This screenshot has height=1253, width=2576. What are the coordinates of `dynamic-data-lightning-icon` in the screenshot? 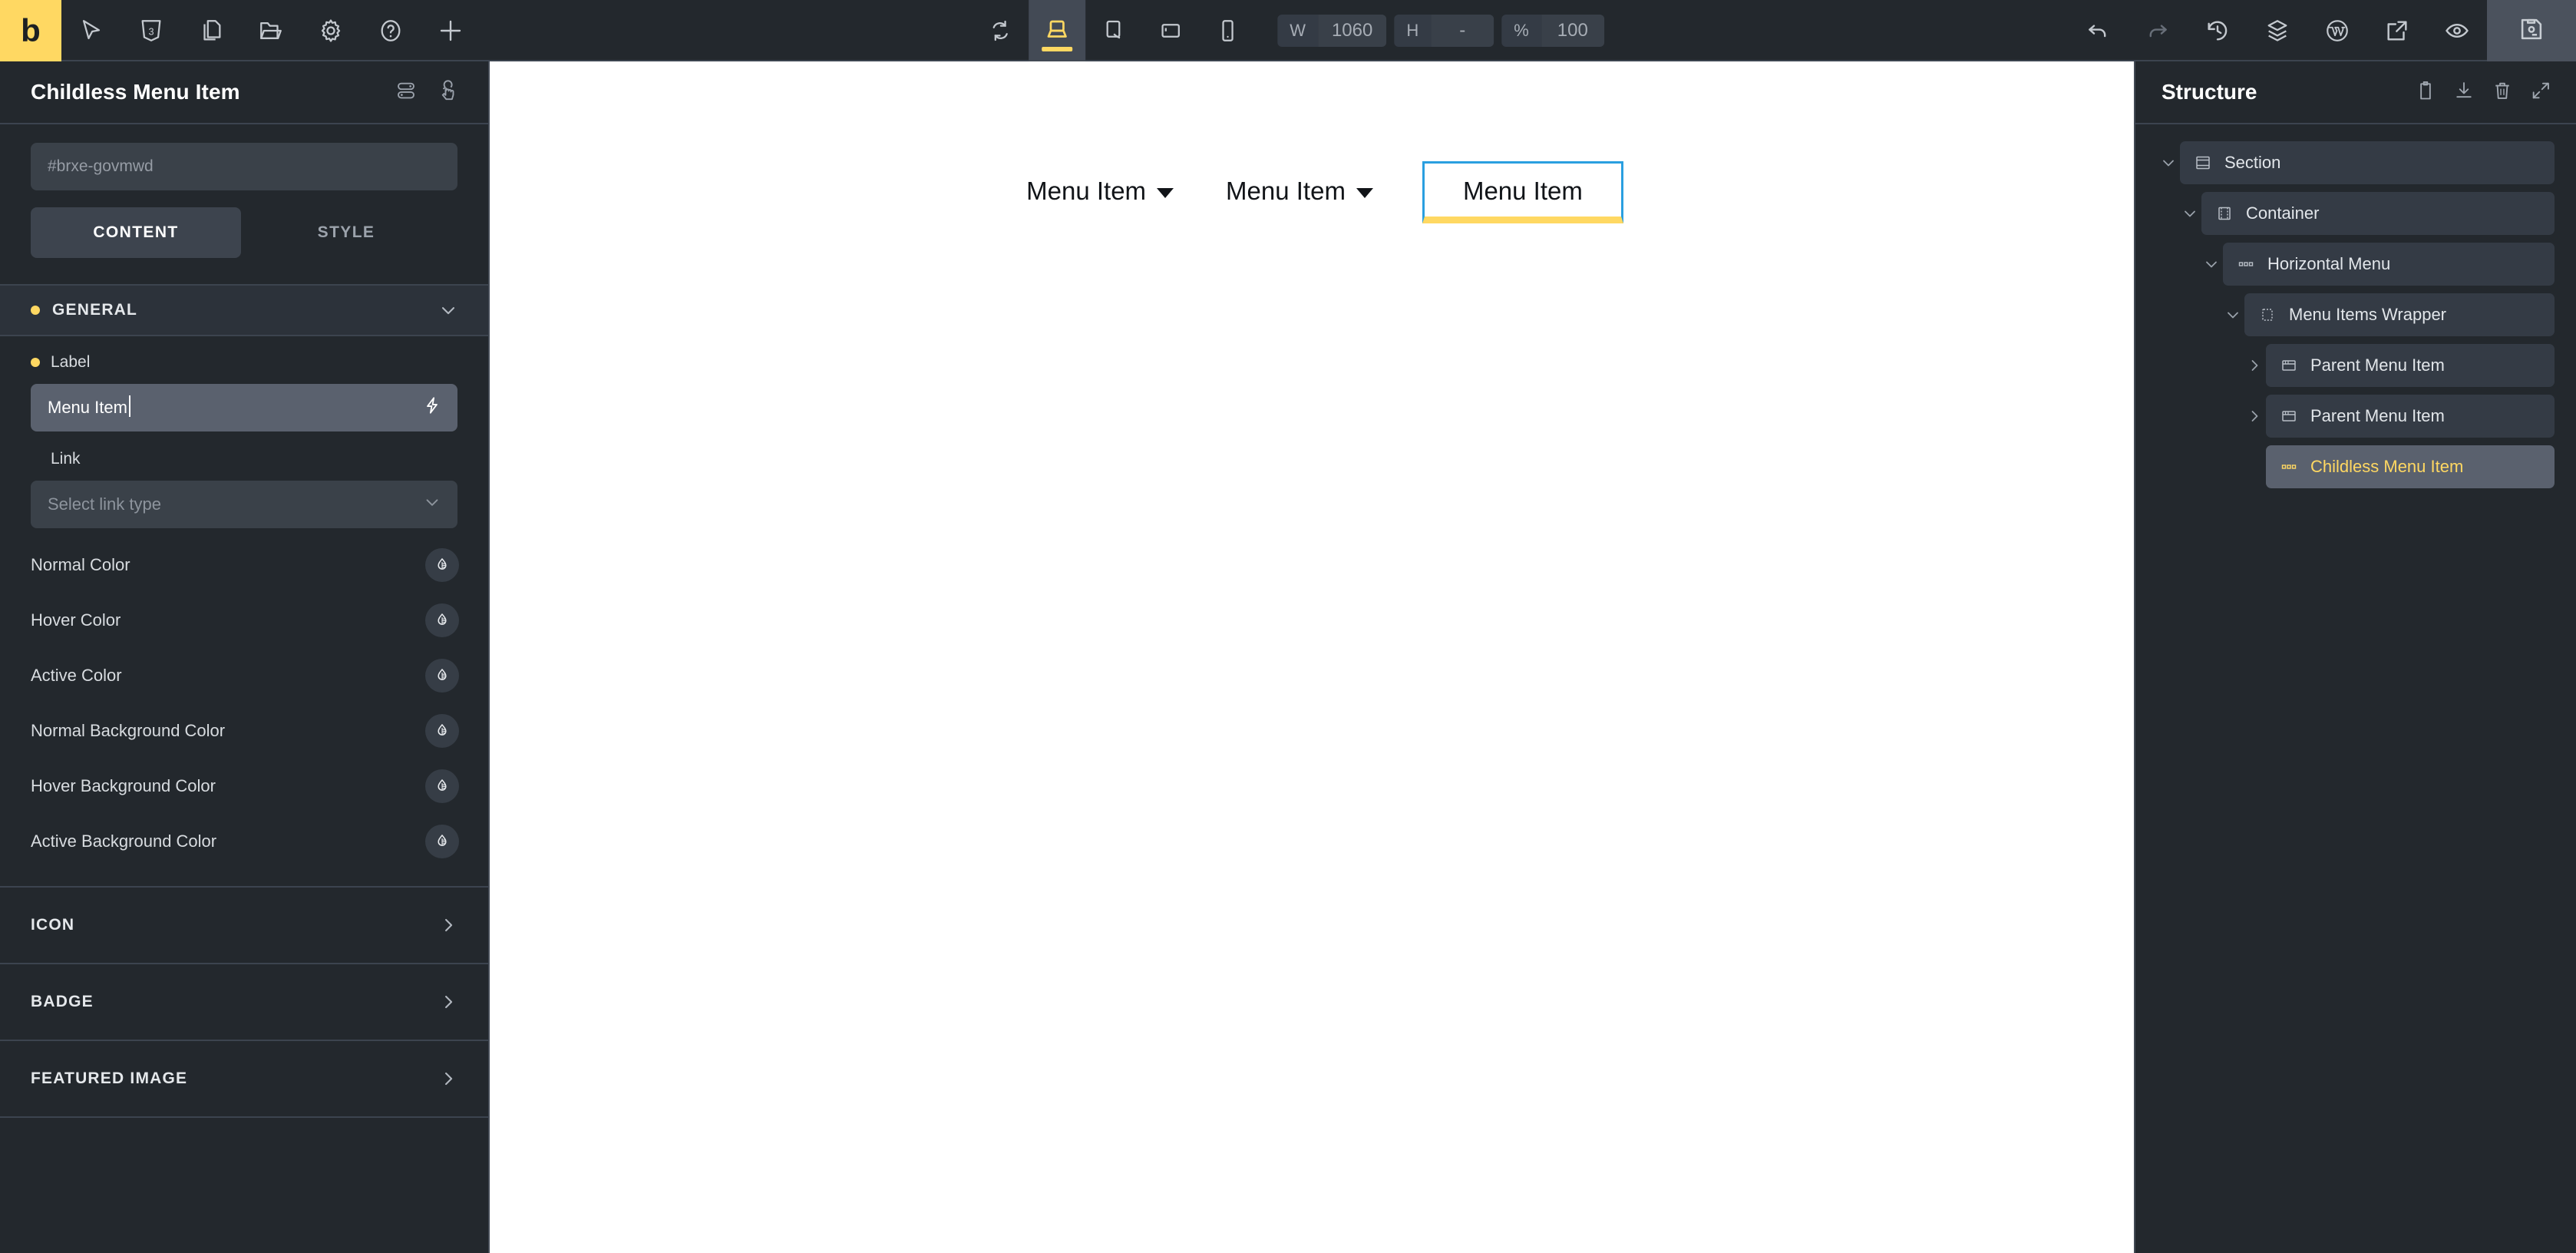 It's located at (432, 408).